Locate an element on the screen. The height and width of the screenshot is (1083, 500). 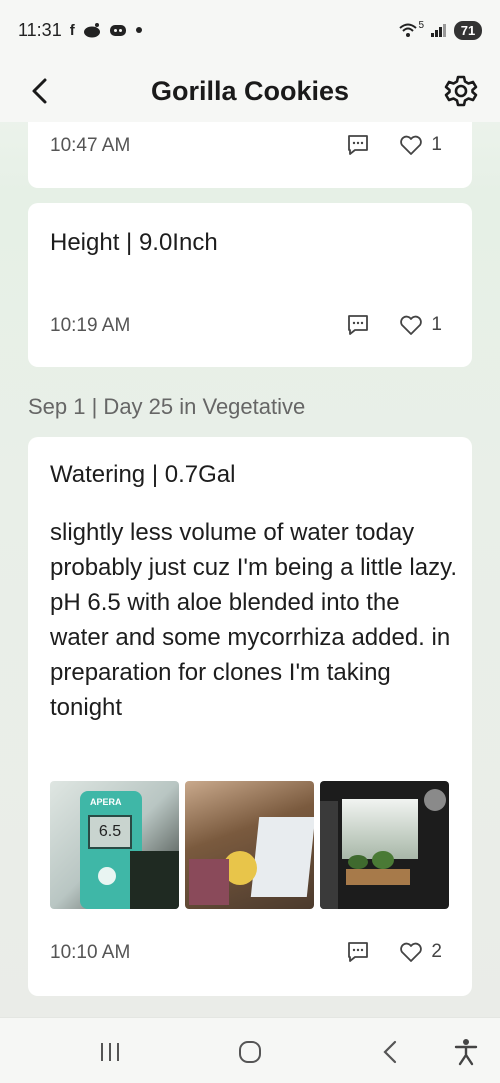
settings-button is located at coordinates (461, 91).